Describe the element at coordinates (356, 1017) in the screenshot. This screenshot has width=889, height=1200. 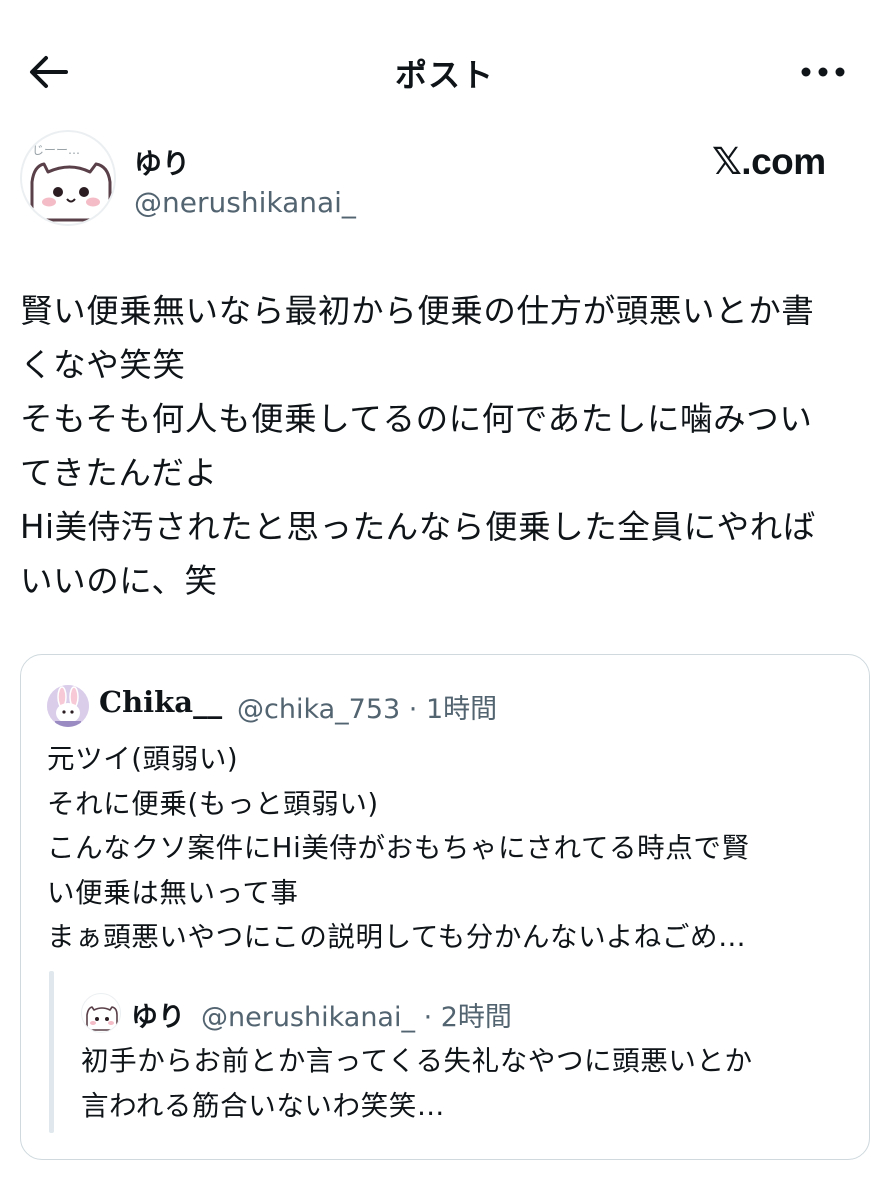
I see `nested-author-meta: @nerushikanai_ · 2時間` at that location.